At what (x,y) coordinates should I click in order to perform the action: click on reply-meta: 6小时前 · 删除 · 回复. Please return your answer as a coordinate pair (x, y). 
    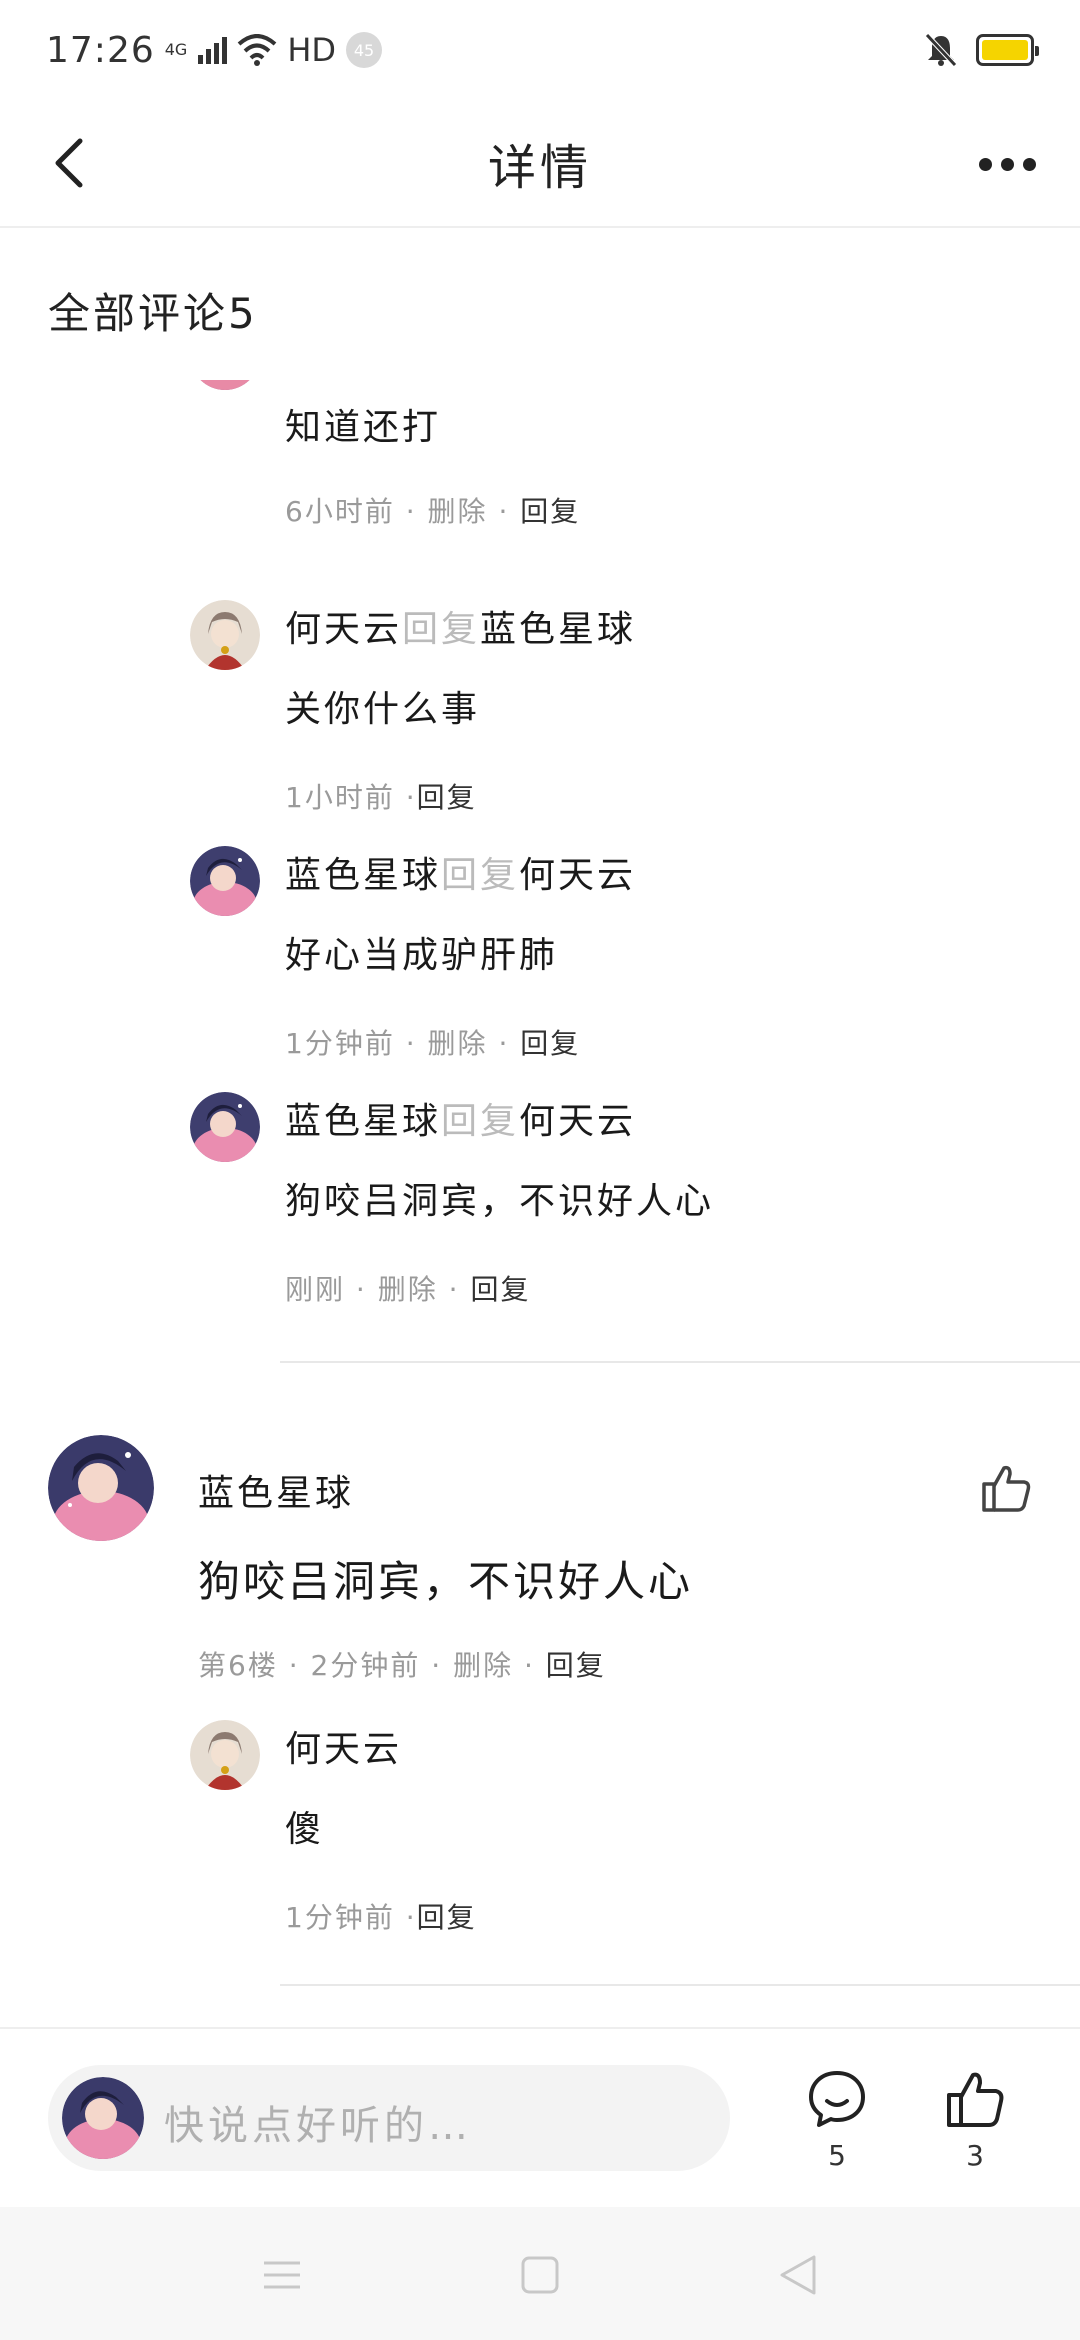
    Looking at the image, I should click on (433, 511).